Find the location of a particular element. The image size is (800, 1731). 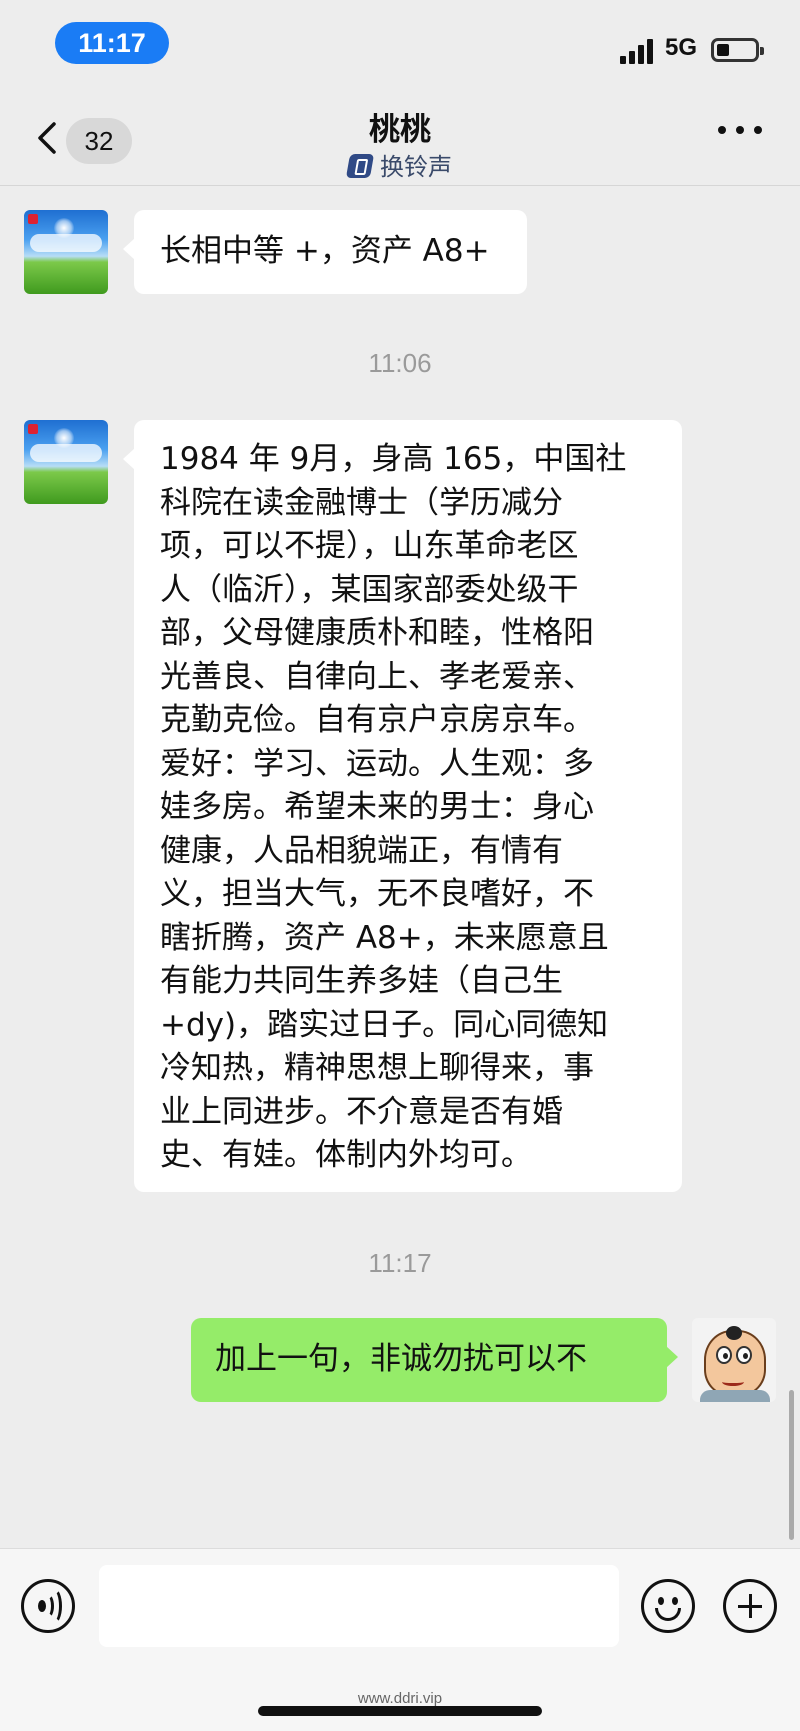

message-line: 人（临沂），某国家部委处级干 is located at coordinates (369, 589).